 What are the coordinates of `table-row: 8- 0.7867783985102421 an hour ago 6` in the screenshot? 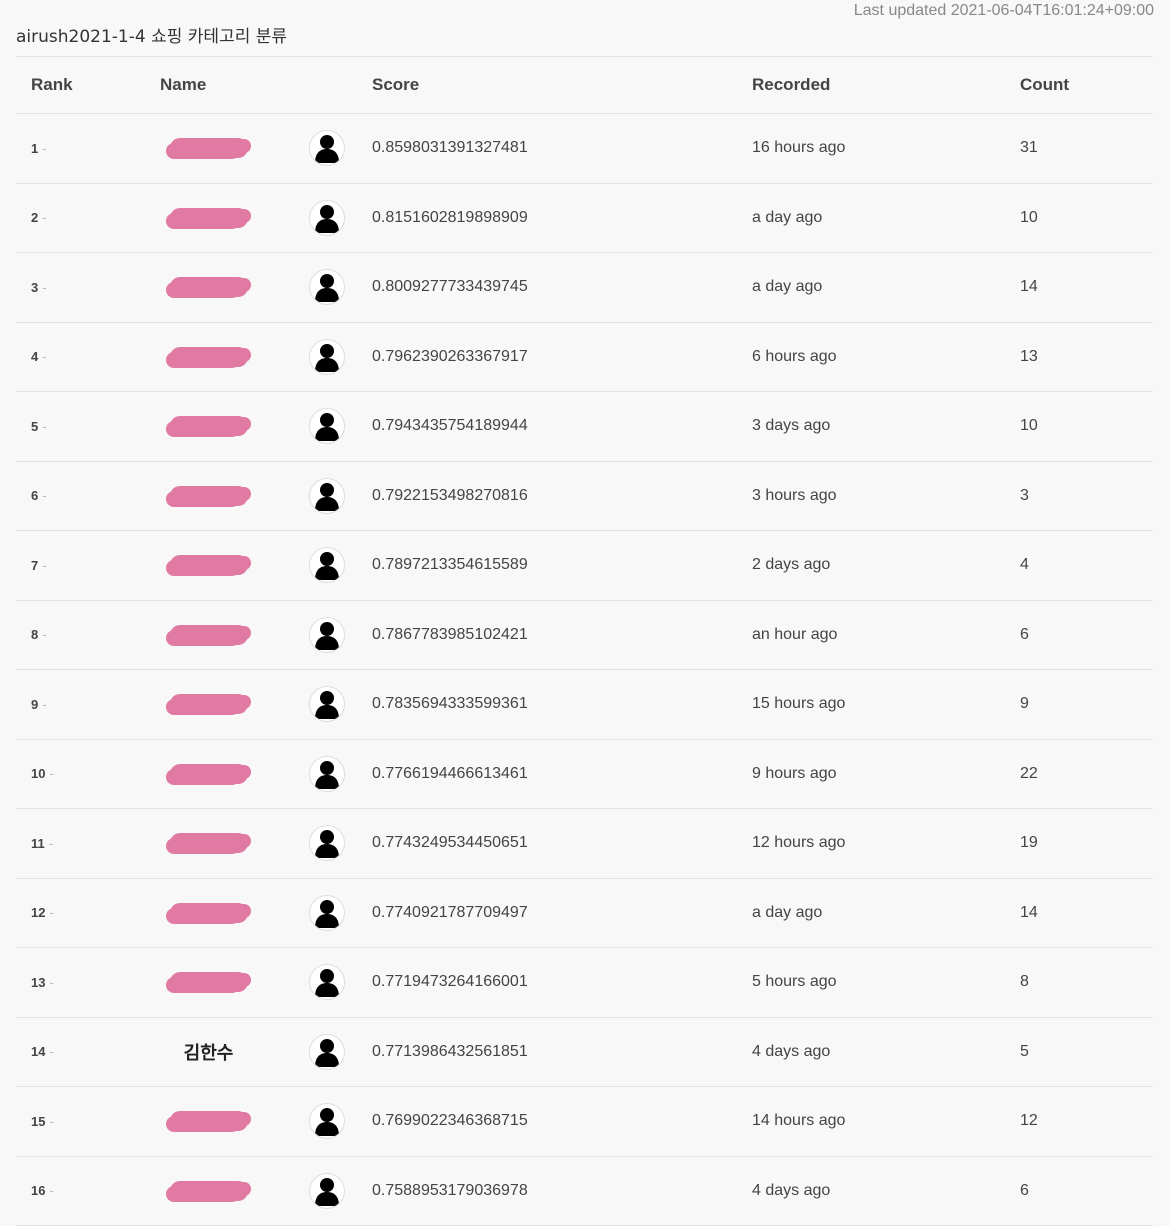 It's located at (584, 636).